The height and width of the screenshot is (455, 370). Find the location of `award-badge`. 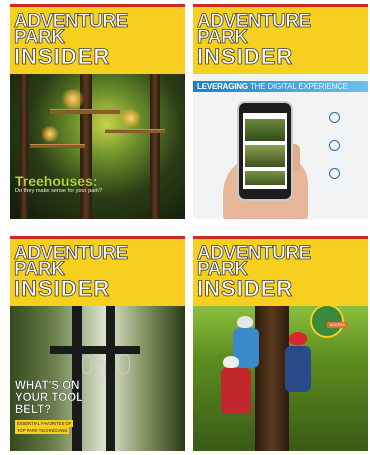

award-badge is located at coordinates (327, 321).